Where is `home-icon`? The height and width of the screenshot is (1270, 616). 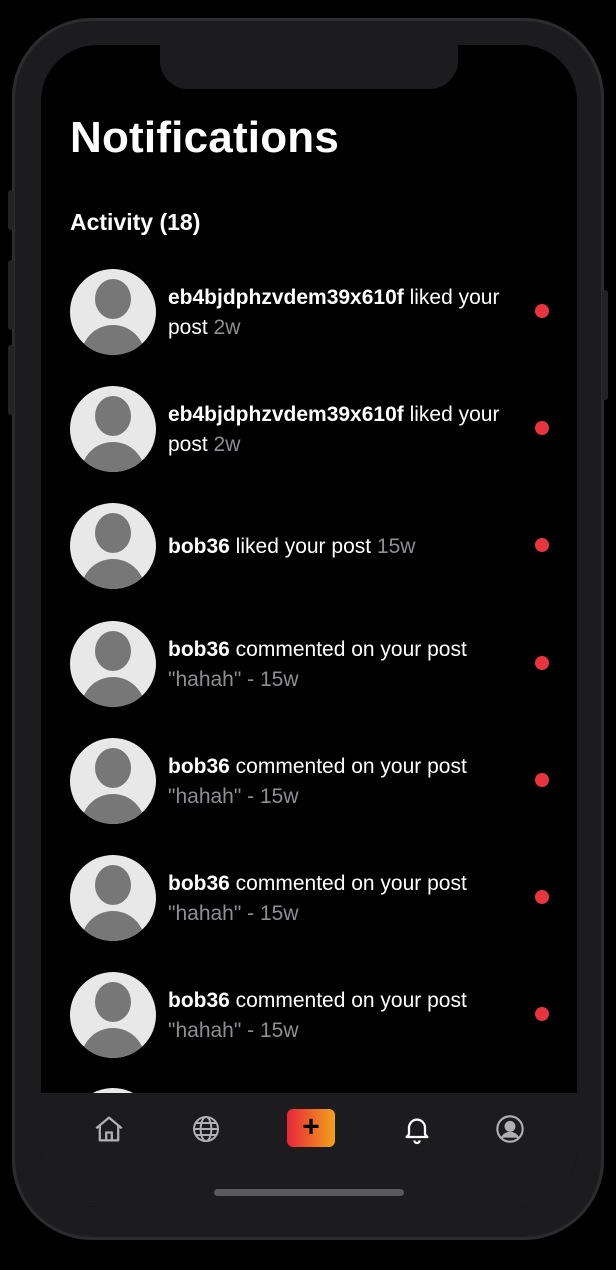
home-icon is located at coordinates (109, 1129).